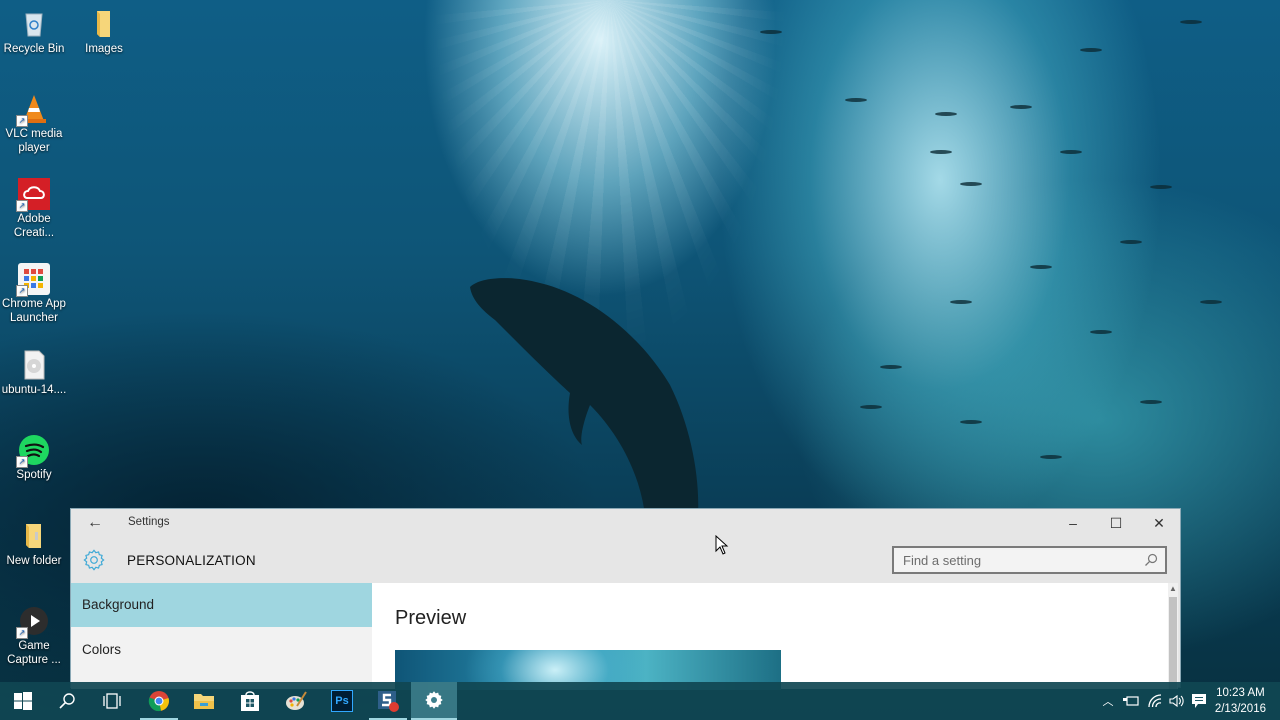 The image size is (1280, 720). I want to click on close-icon: ✕, so click(1159, 523).